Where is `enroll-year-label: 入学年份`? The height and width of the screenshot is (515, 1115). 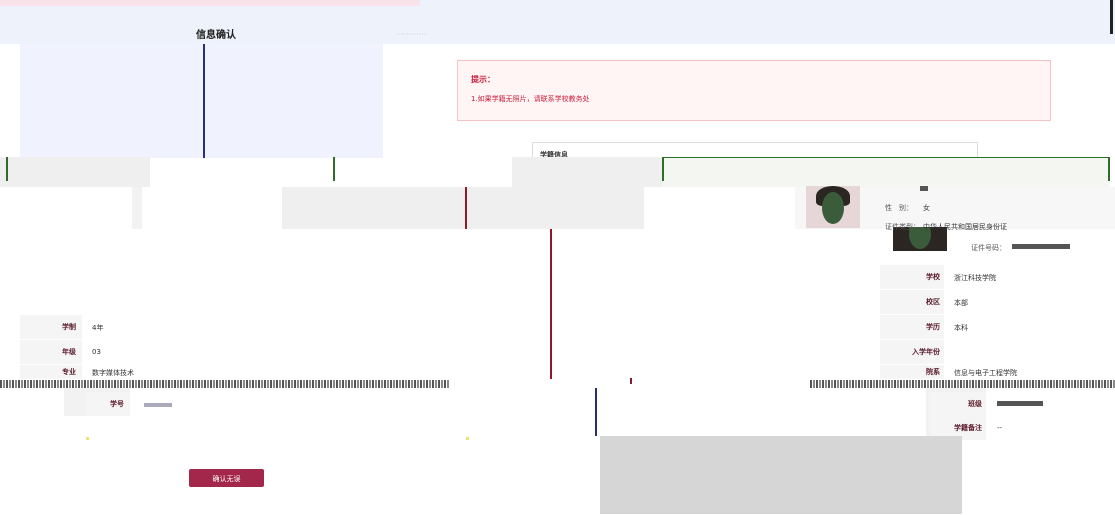
enroll-year-label: 入学年份 is located at coordinates (912, 352).